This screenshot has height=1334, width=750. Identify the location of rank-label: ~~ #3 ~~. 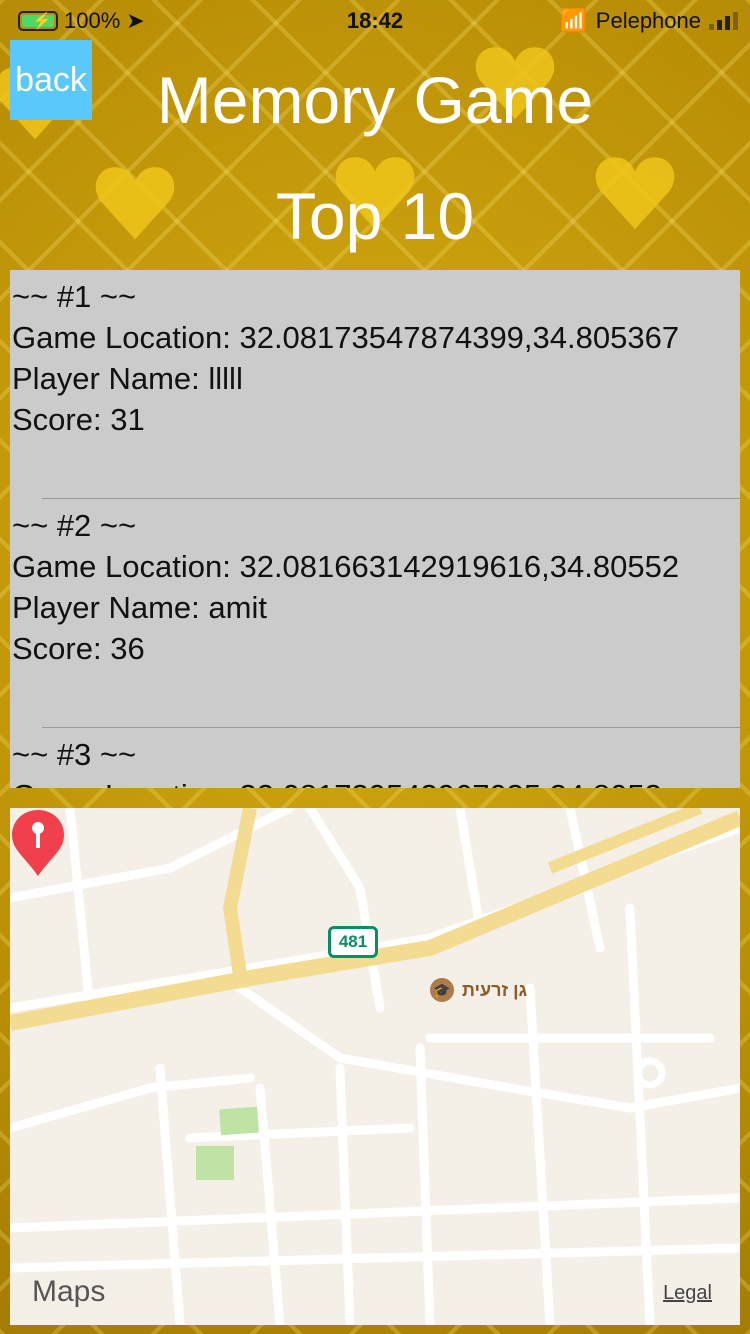
(74, 754).